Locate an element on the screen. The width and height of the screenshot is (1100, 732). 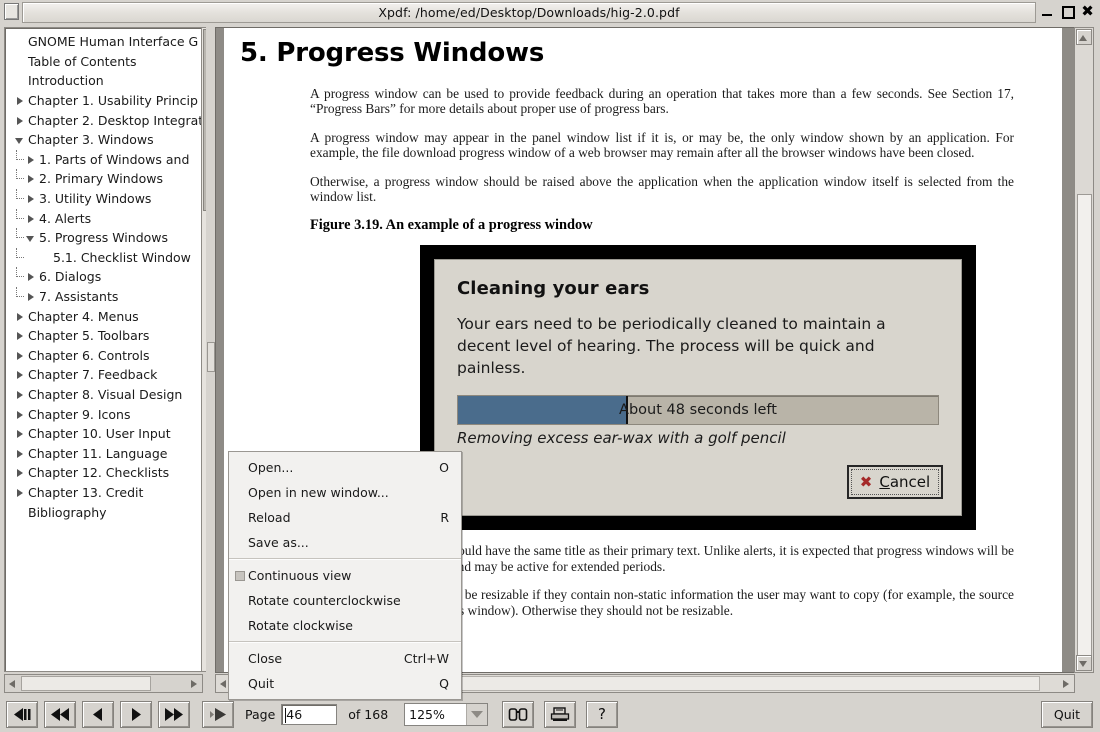
page-title: 5. Progress Windows is located at coordinates (392, 53).